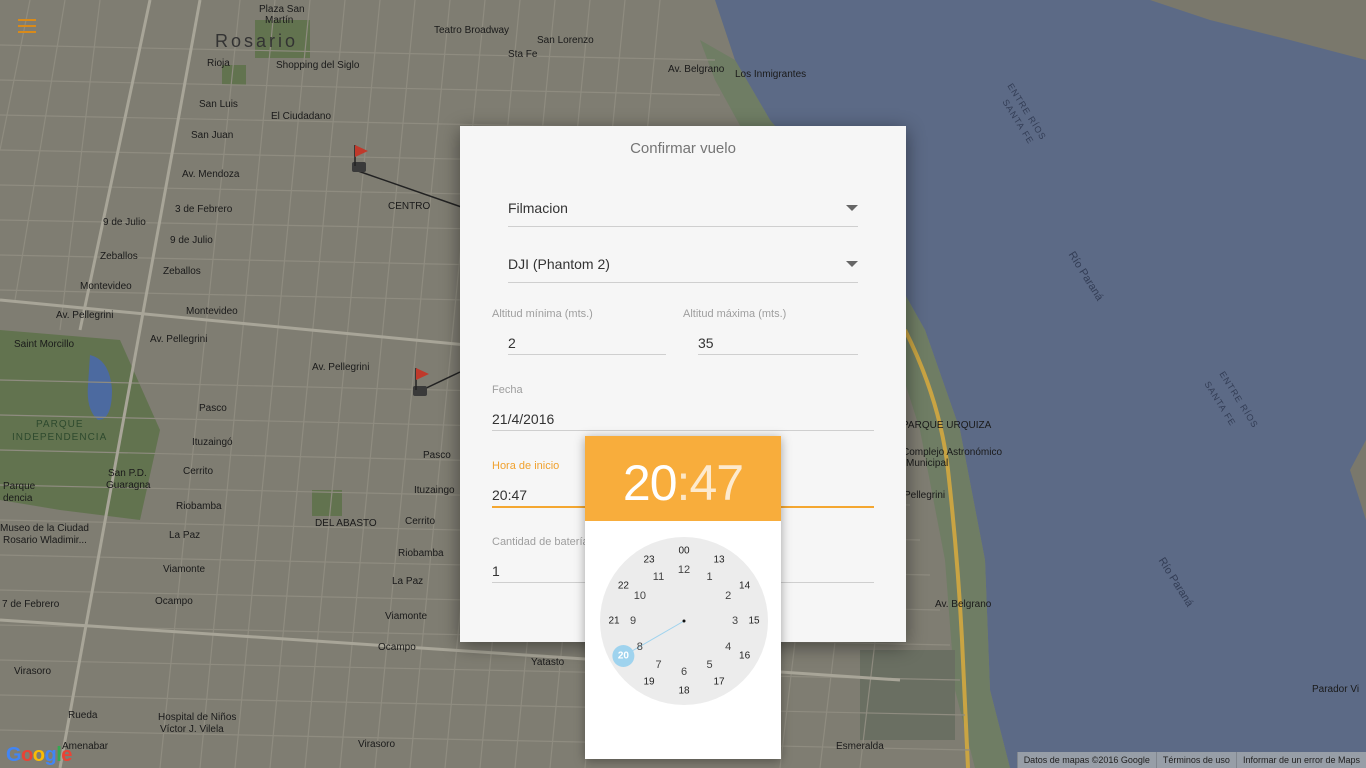 The height and width of the screenshot is (768, 1366). I want to click on alt-max-field: Altitud máxima (mts.), so click(770, 333).